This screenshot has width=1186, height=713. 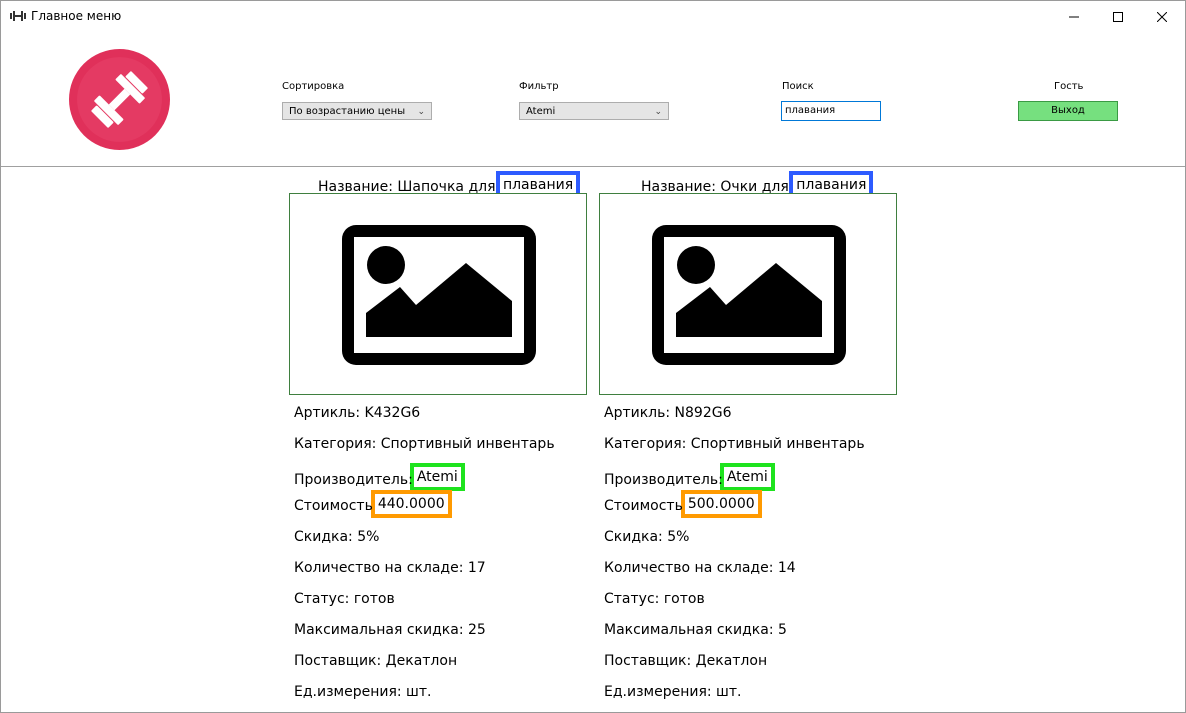 I want to click on filter-combobox: Atemi ⌄, so click(x=594, y=111).